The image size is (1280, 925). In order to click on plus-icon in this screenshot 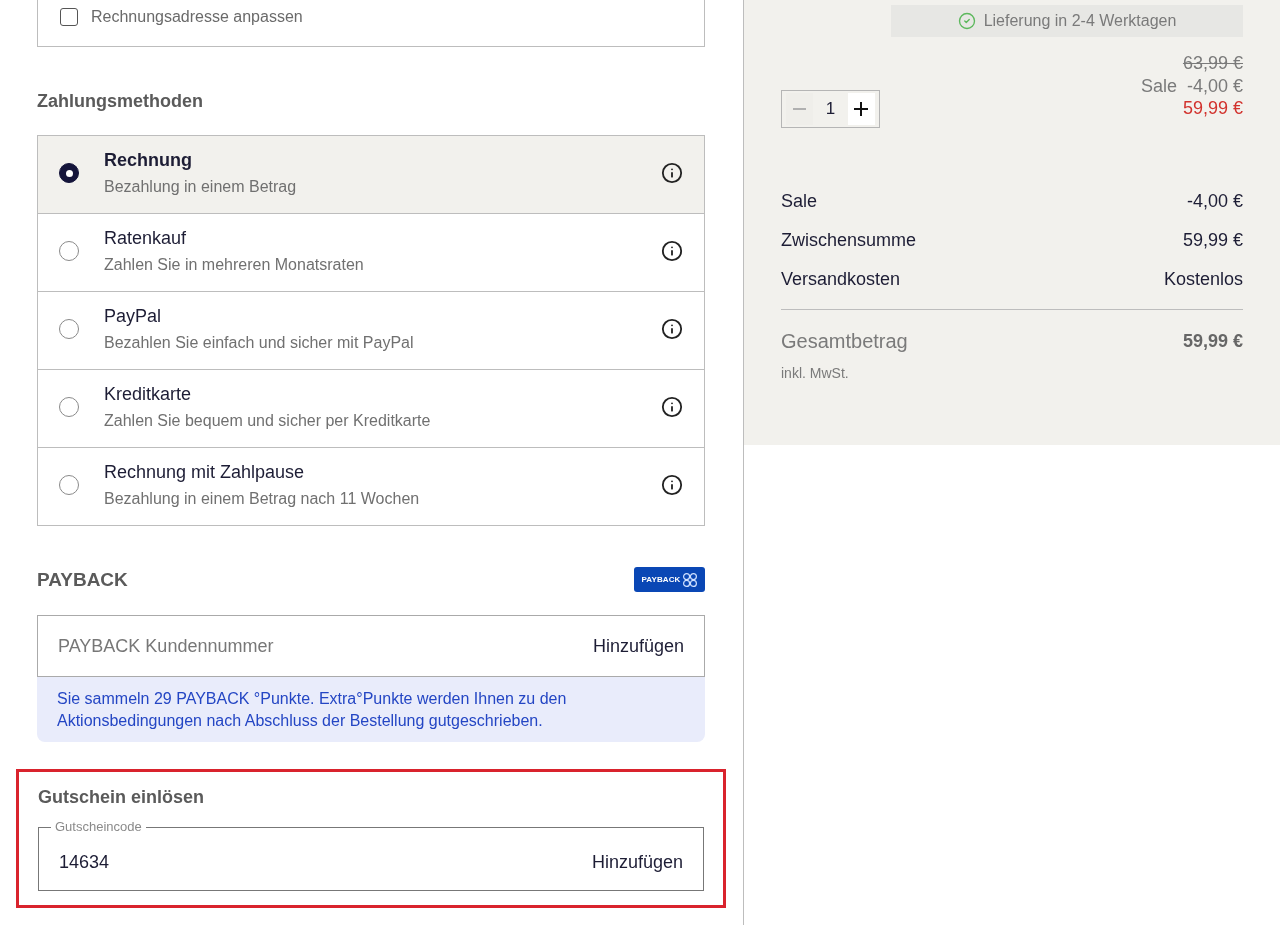, I will do `click(861, 109)`.